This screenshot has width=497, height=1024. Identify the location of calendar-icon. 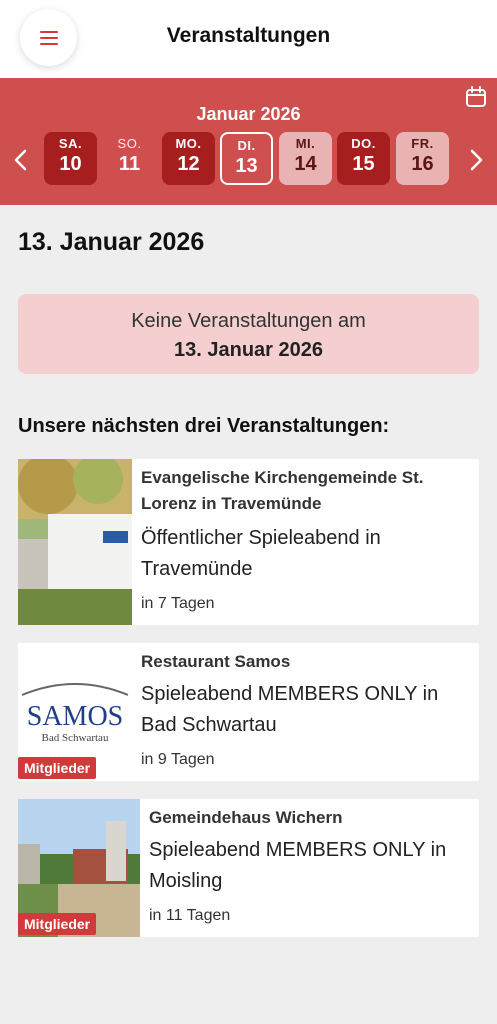
(476, 97).